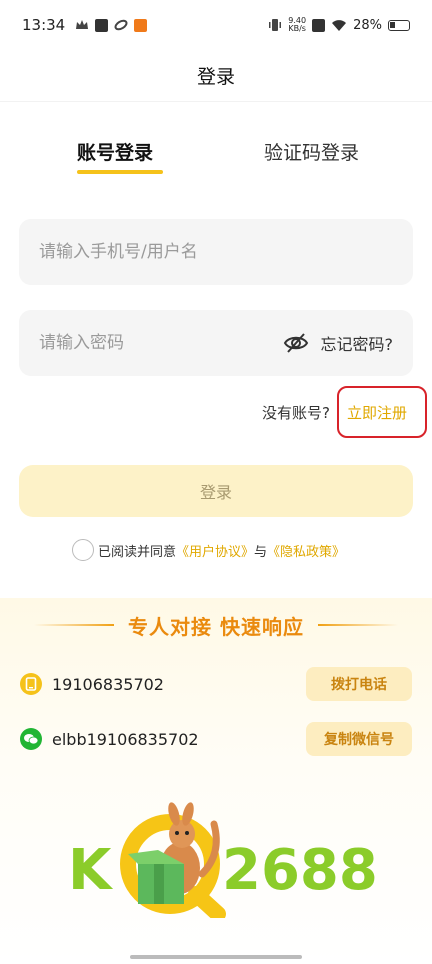 The width and height of the screenshot is (432, 964). What do you see at coordinates (82, 24) in the screenshot?
I see `crown-icon` at bounding box center [82, 24].